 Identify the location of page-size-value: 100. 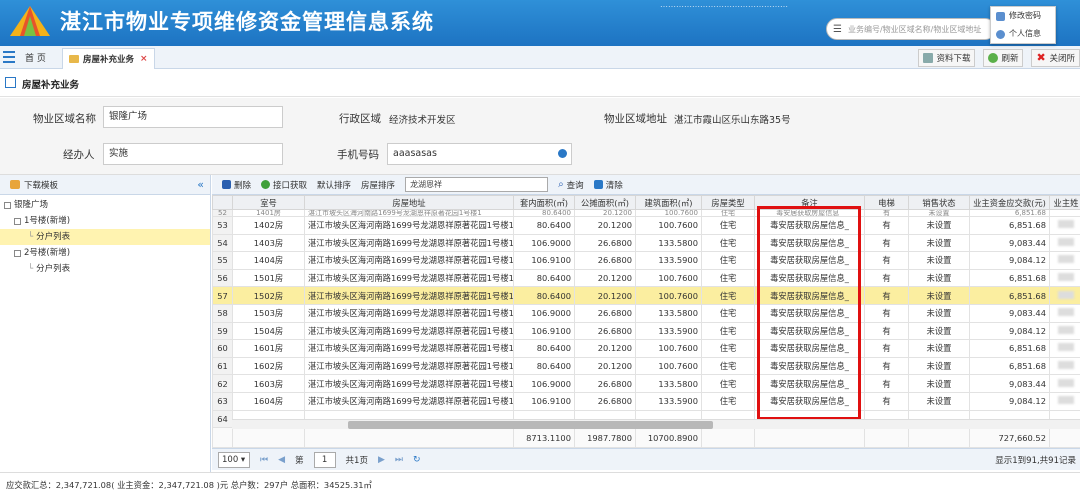
(230, 459).